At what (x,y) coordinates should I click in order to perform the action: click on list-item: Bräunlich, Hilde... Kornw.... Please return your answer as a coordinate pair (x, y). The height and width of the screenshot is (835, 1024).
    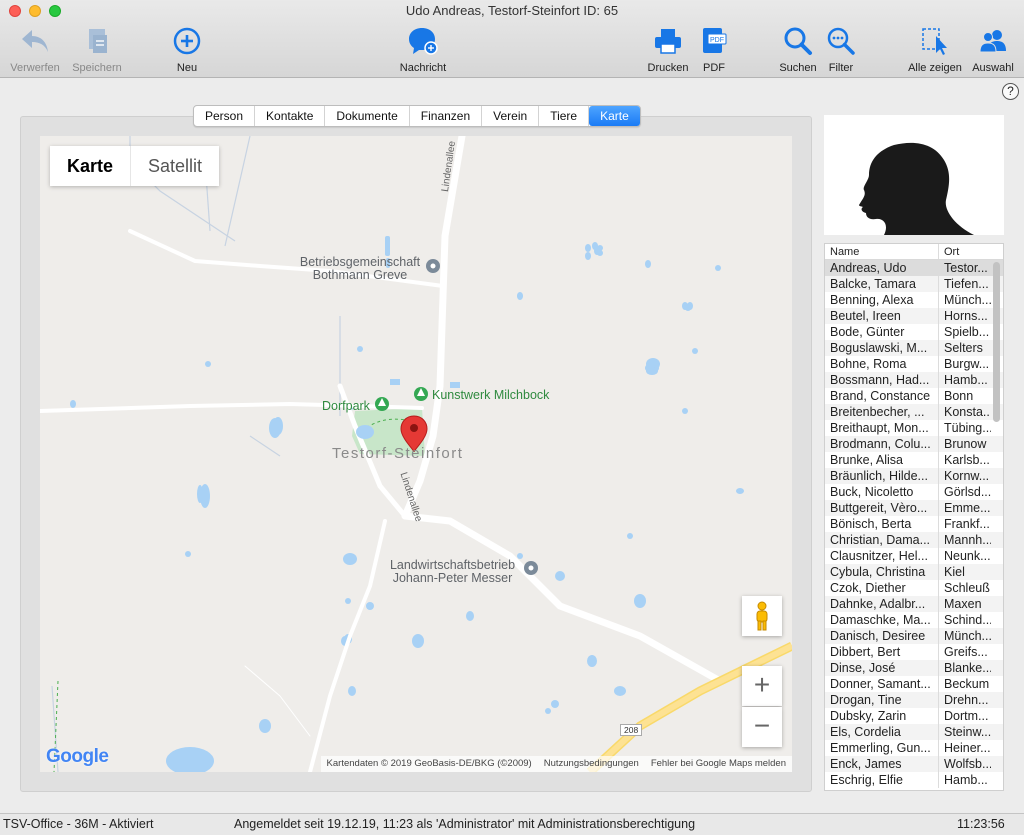
    Looking at the image, I should click on (914, 476).